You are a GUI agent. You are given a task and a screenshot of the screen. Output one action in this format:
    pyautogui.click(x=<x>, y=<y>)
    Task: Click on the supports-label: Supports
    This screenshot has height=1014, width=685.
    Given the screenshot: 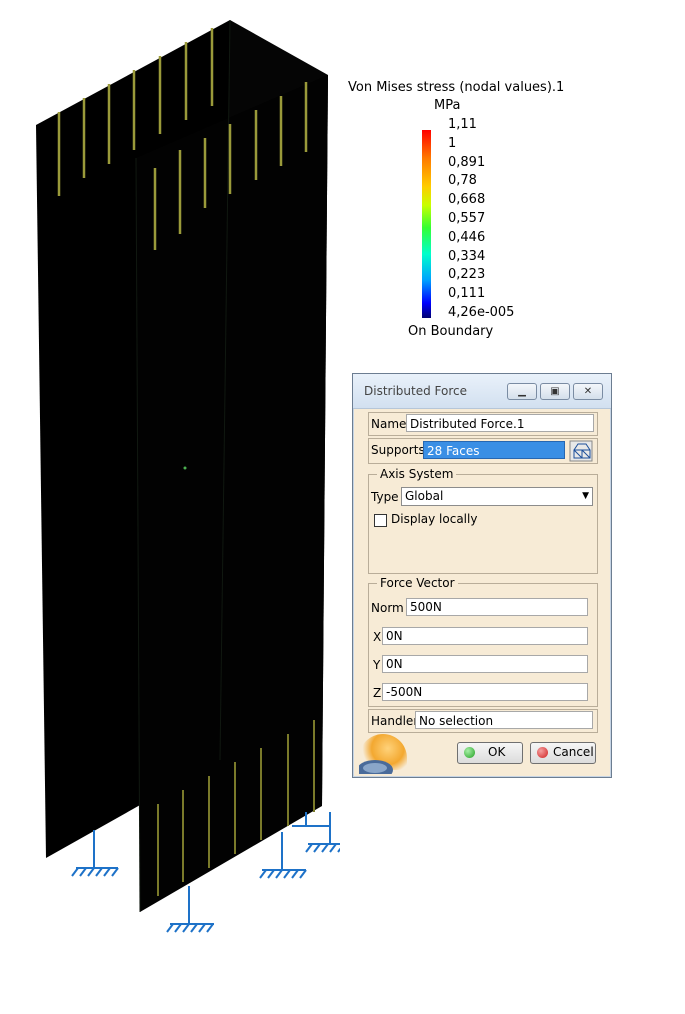 What is the action you would take?
    pyautogui.click(x=398, y=450)
    